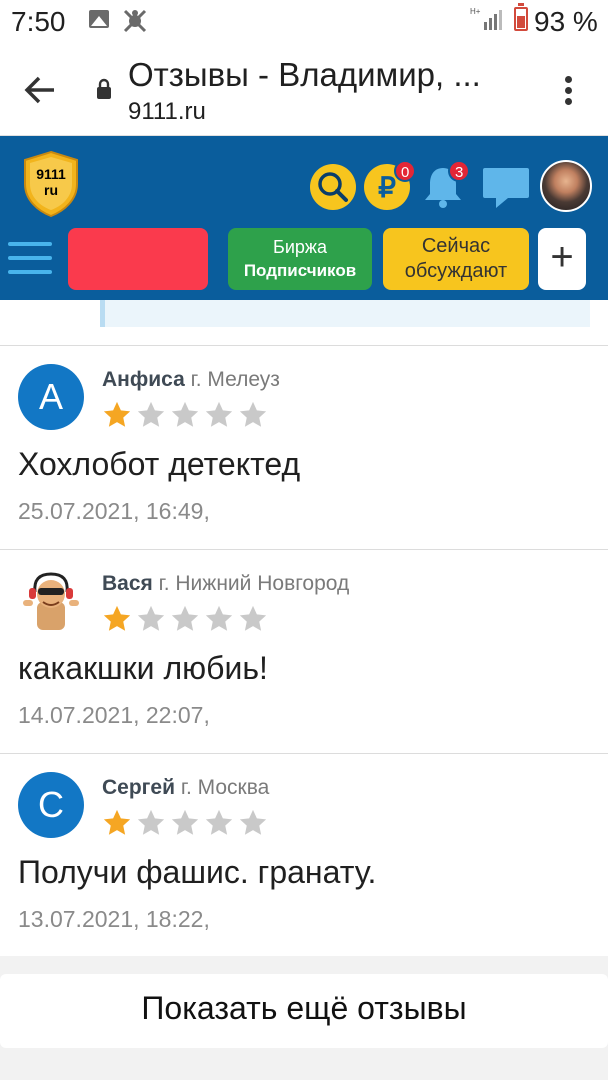  Describe the element at coordinates (254, 583) in the screenshot. I see `reviewer-city: г. Нижний Новгород` at that location.